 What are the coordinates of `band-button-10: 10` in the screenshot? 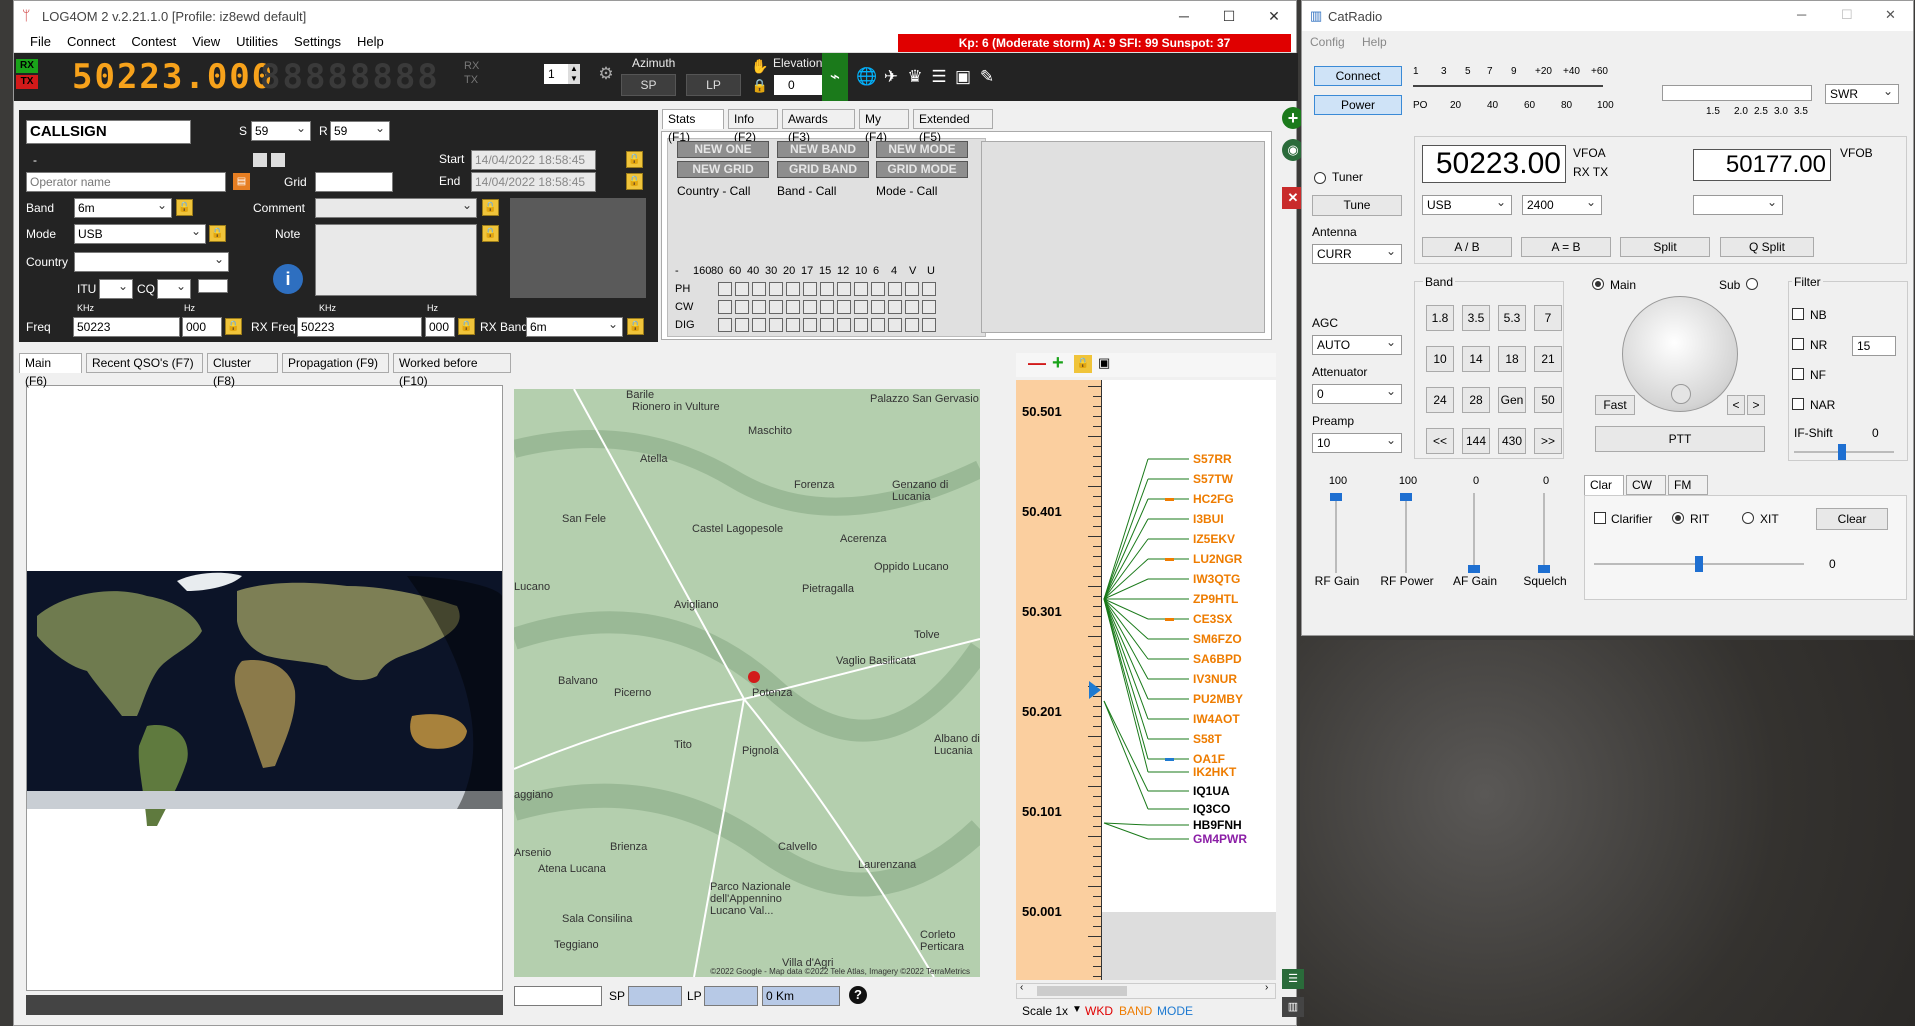 It's located at (1440, 359).